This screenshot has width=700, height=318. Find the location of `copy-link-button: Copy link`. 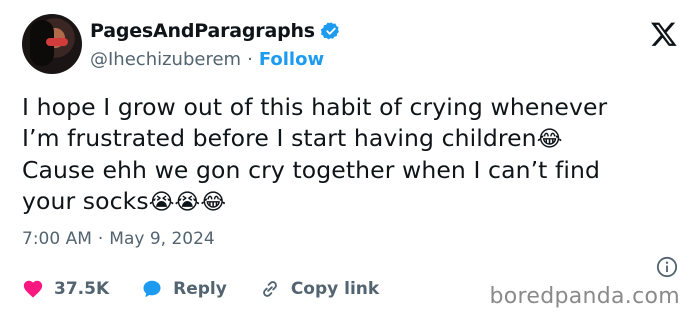

copy-link-button: Copy link is located at coordinates (319, 289).